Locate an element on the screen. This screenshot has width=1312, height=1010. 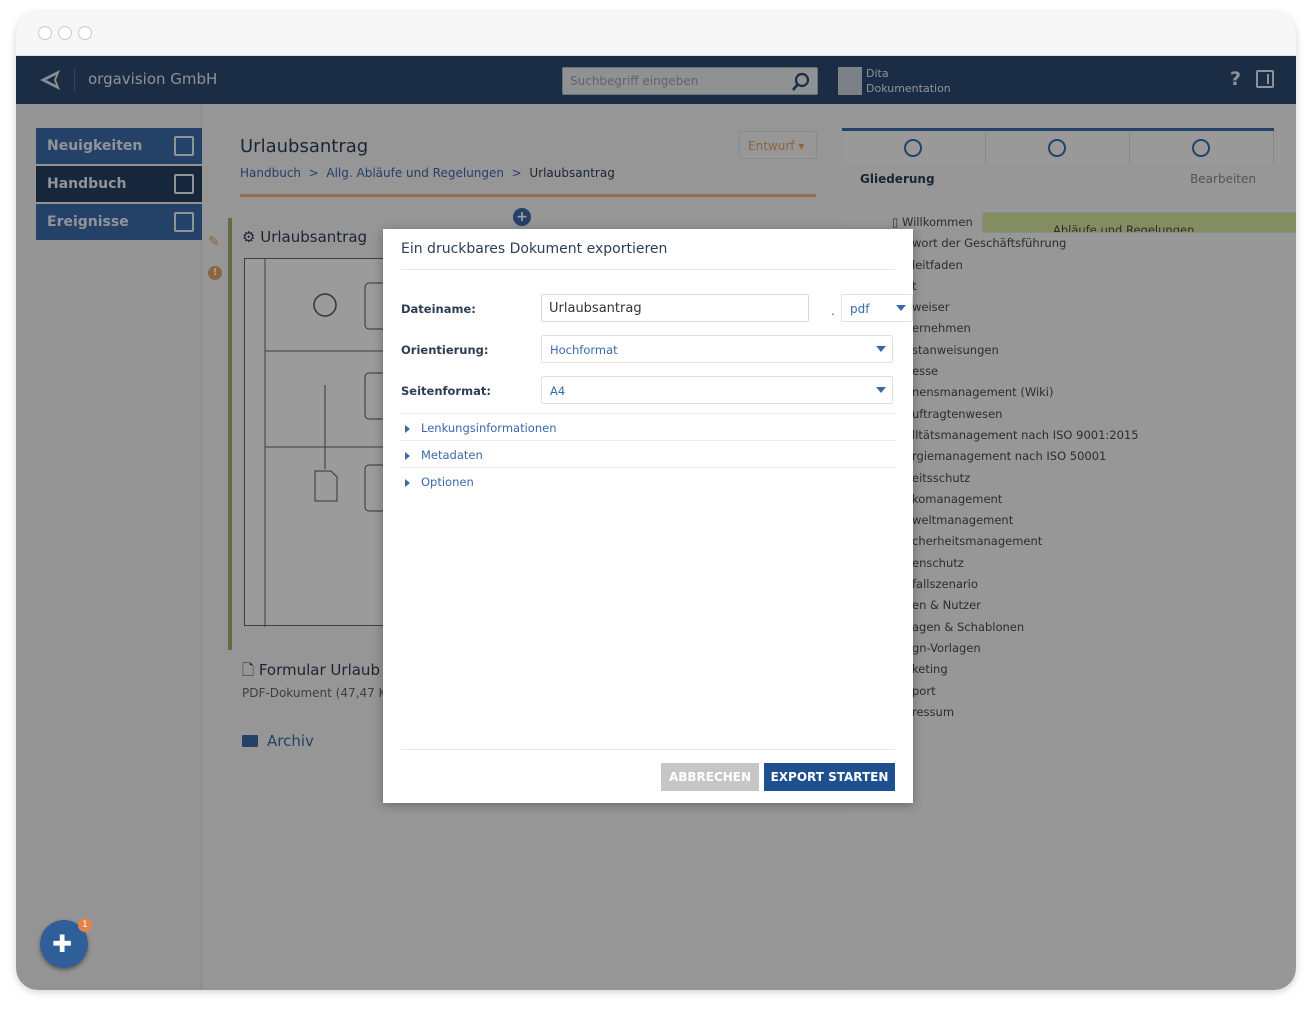
pageformat-row: Seitenformat: A4 is located at coordinates (648, 391).